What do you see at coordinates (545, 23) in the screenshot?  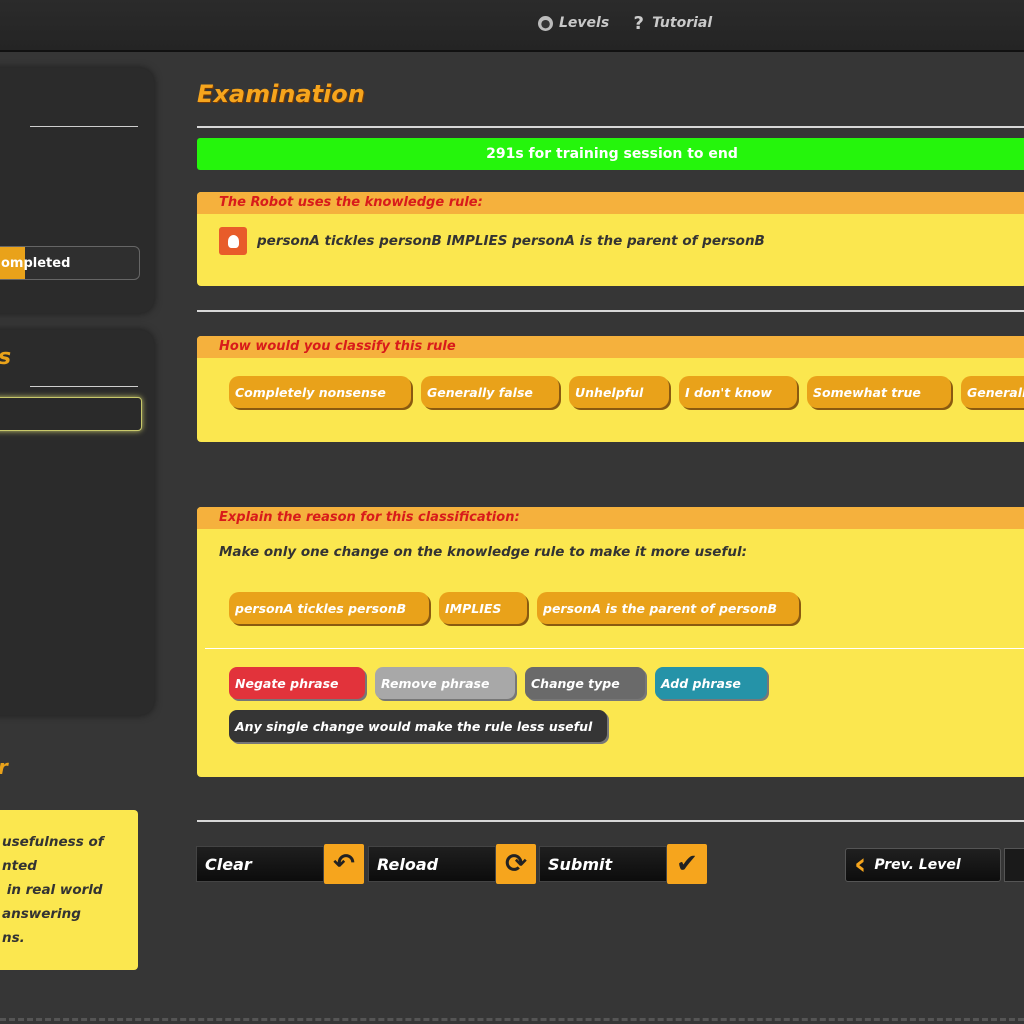 I see `globe-icon: ●` at bounding box center [545, 23].